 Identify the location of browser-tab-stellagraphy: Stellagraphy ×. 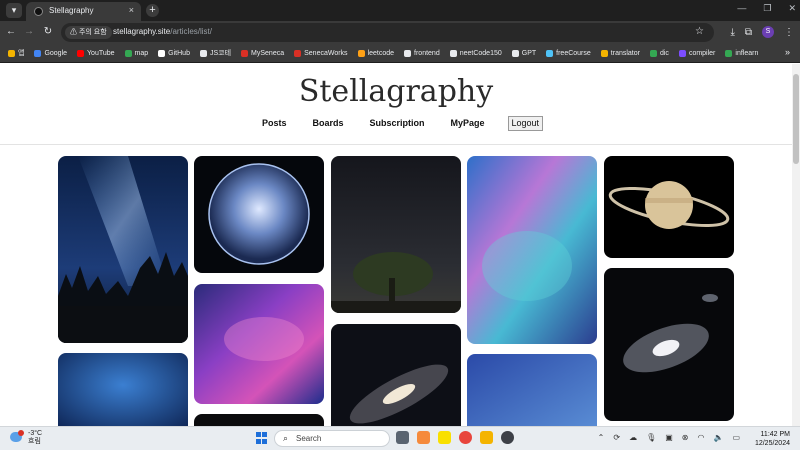
(83, 11).